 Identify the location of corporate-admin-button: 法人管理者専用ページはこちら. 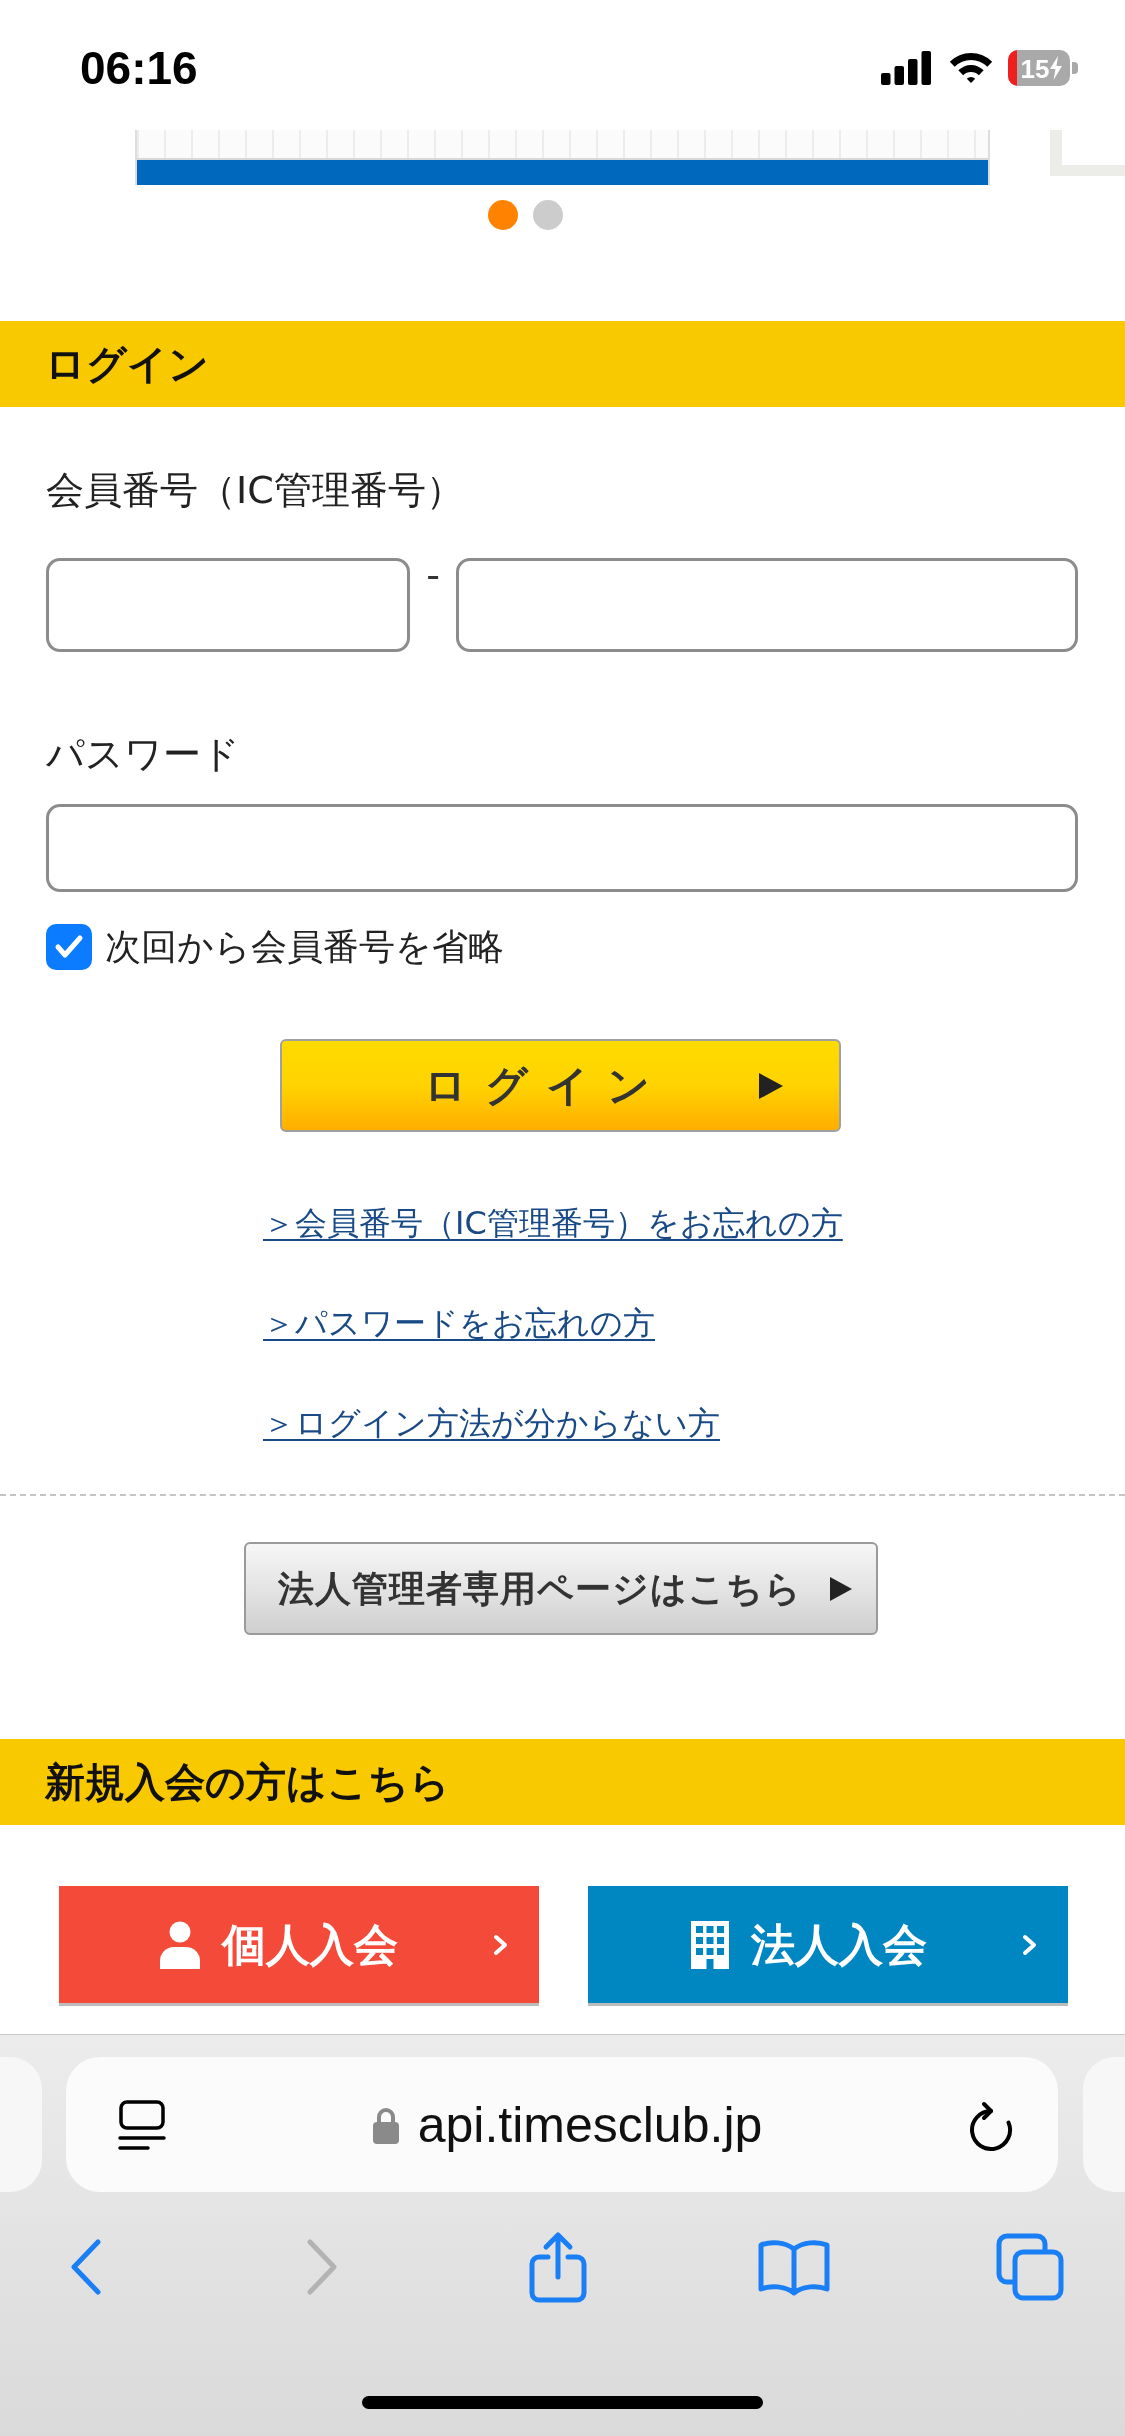
(561, 1588).